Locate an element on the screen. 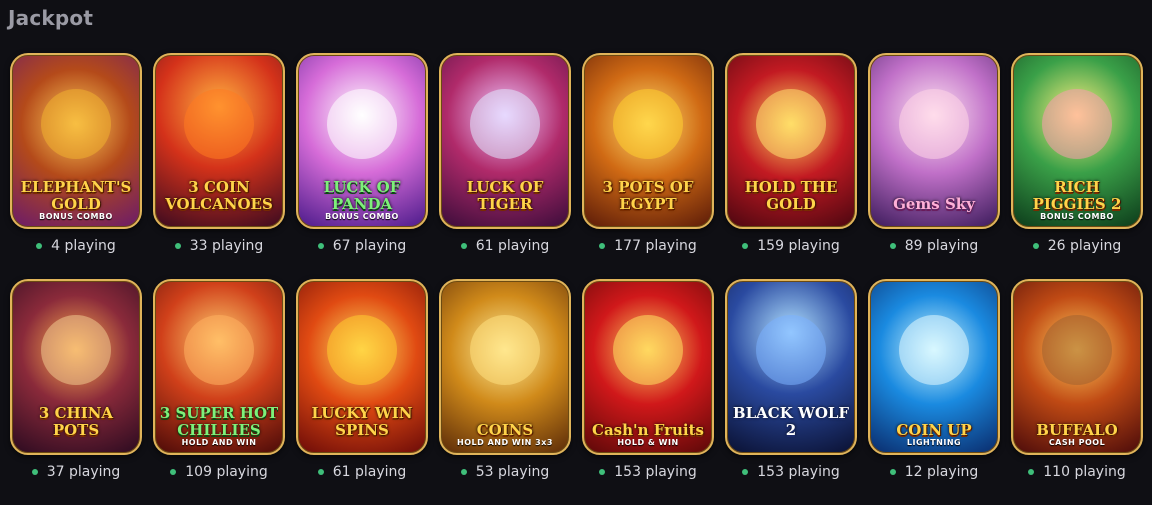  game-tile: BUFFALO CASH POOL is located at coordinates (1077, 367).